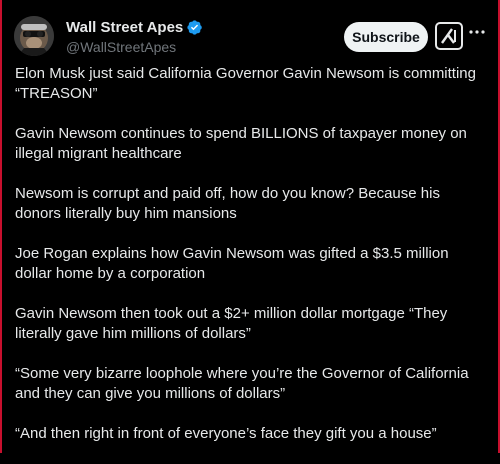  I want to click on more-options-button, so click(477, 32).